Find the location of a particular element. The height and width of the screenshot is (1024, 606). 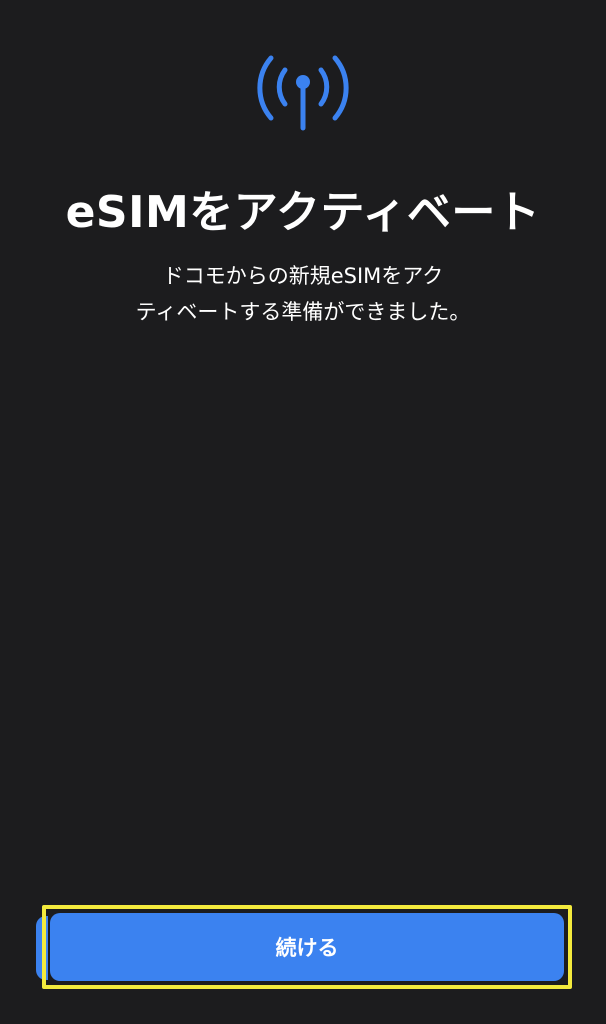

continue-button: 続ける is located at coordinates (307, 947).